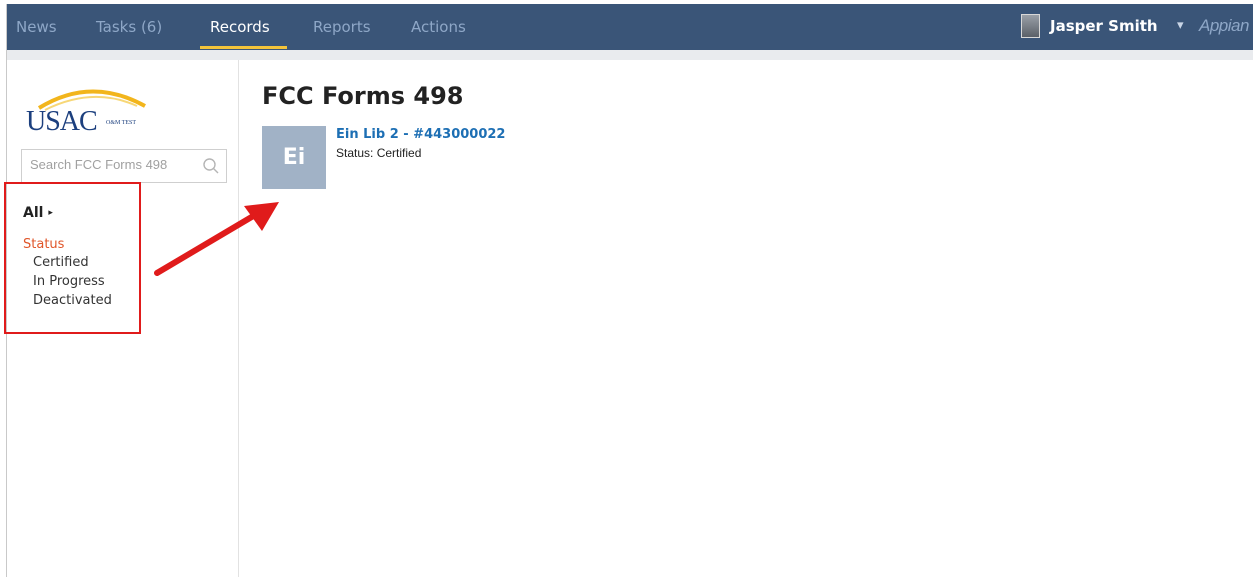  I want to click on annotation-highlight-box, so click(72, 258).